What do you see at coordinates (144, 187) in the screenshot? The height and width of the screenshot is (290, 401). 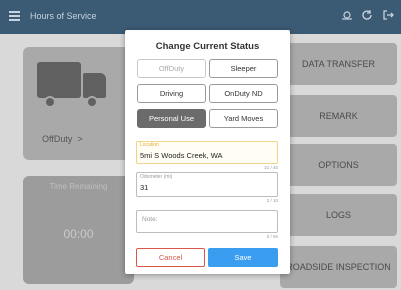 I see `odometer-value: 31` at bounding box center [144, 187].